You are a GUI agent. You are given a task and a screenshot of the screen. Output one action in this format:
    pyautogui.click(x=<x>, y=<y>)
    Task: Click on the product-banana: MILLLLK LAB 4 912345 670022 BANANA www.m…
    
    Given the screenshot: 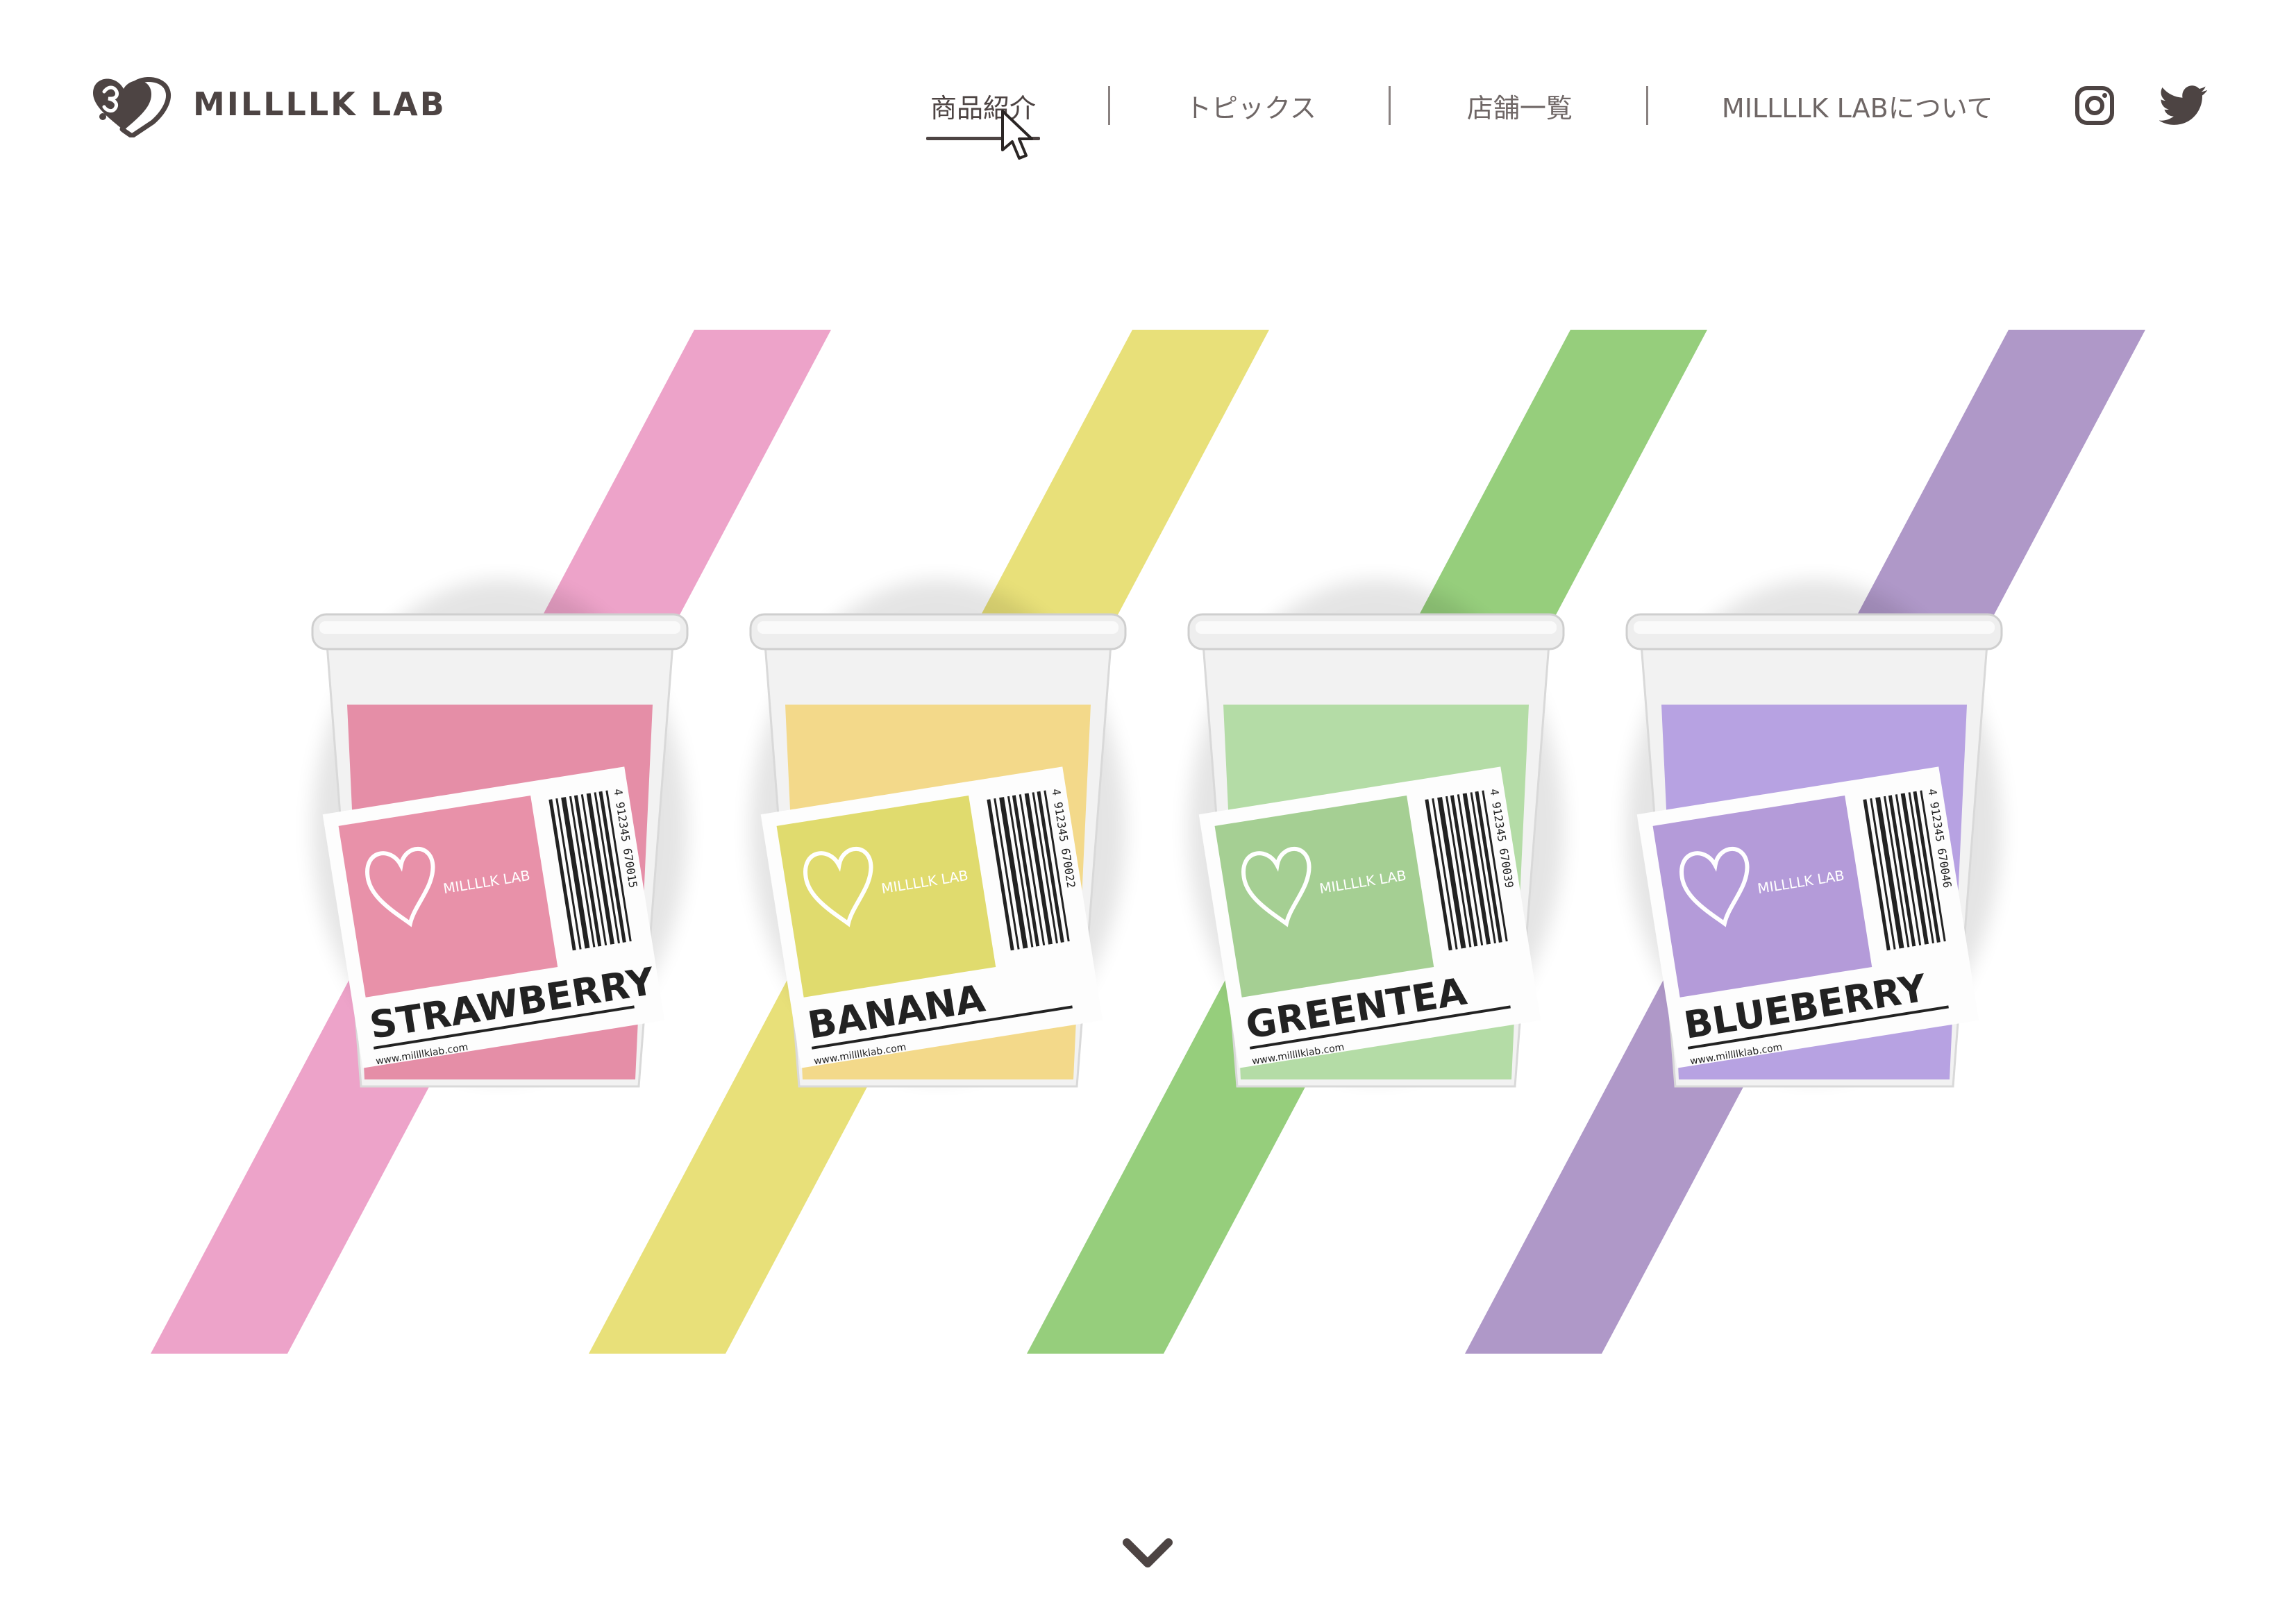 What is the action you would take?
    pyautogui.click(x=938, y=868)
    